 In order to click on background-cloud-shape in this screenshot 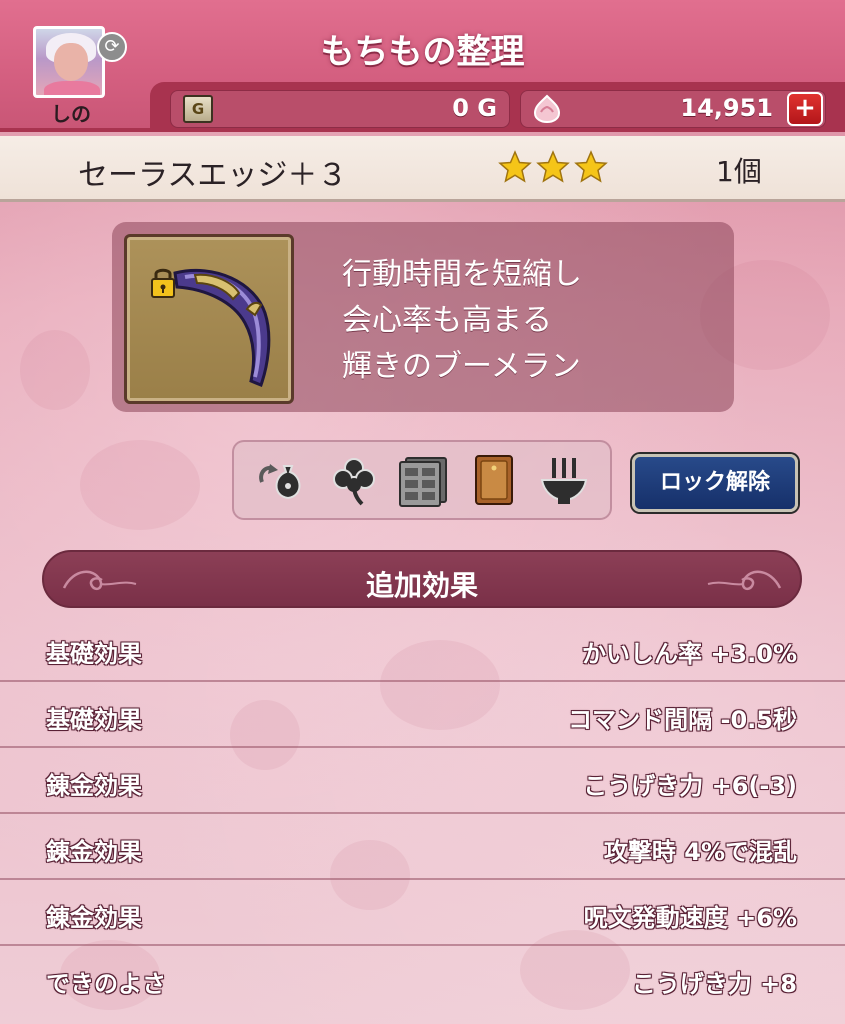, I will do `click(140, 485)`.